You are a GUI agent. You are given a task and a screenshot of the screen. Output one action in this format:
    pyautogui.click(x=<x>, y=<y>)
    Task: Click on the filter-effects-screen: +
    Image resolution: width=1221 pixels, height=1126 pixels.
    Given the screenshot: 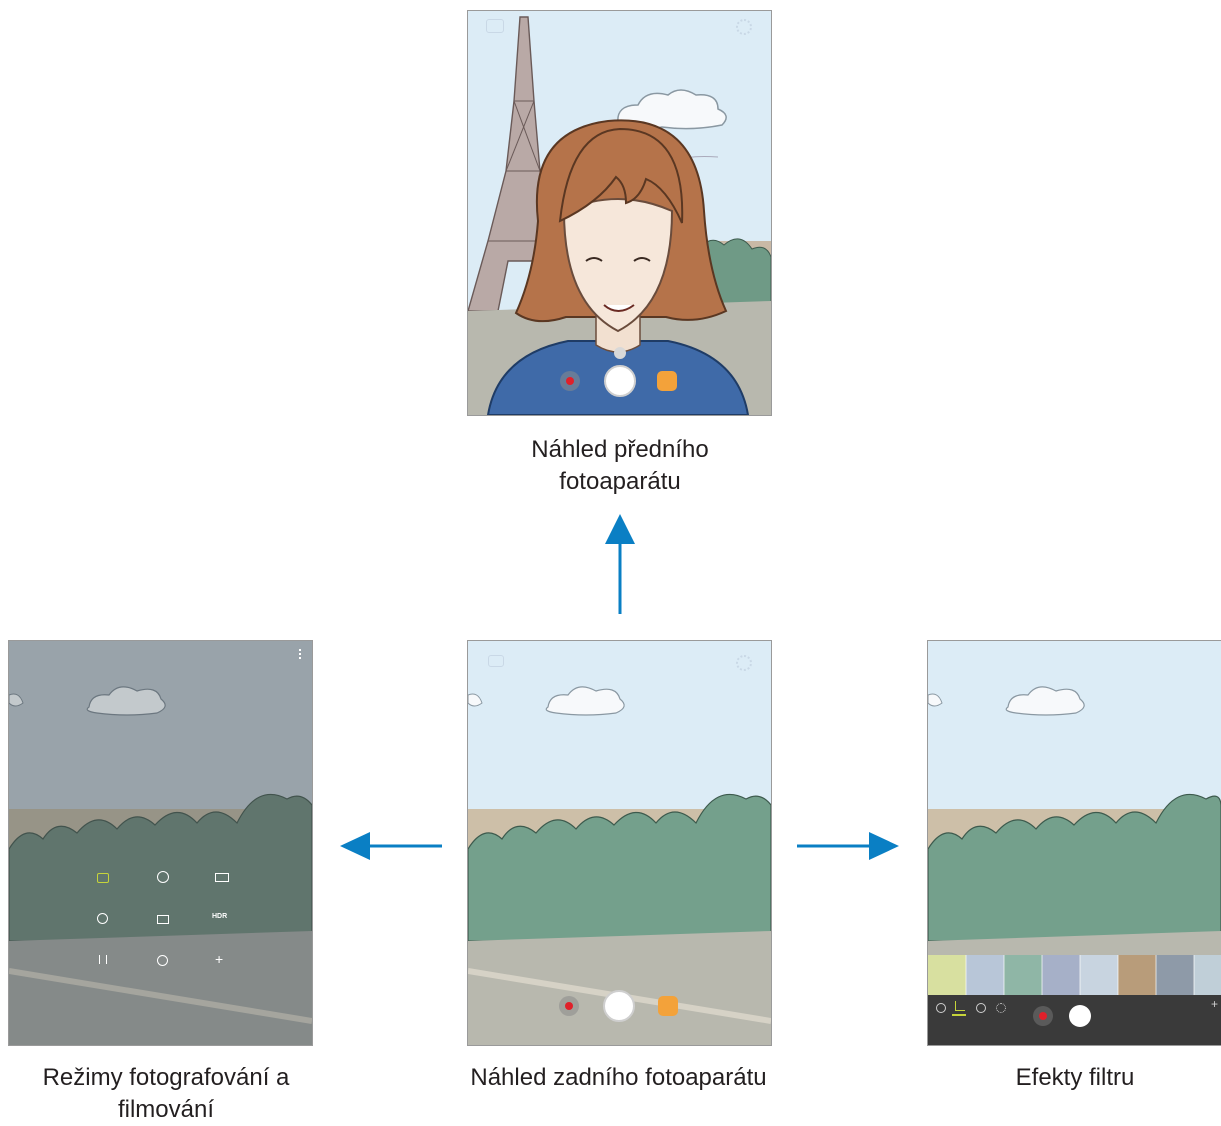 What is the action you would take?
    pyautogui.click(x=1074, y=843)
    